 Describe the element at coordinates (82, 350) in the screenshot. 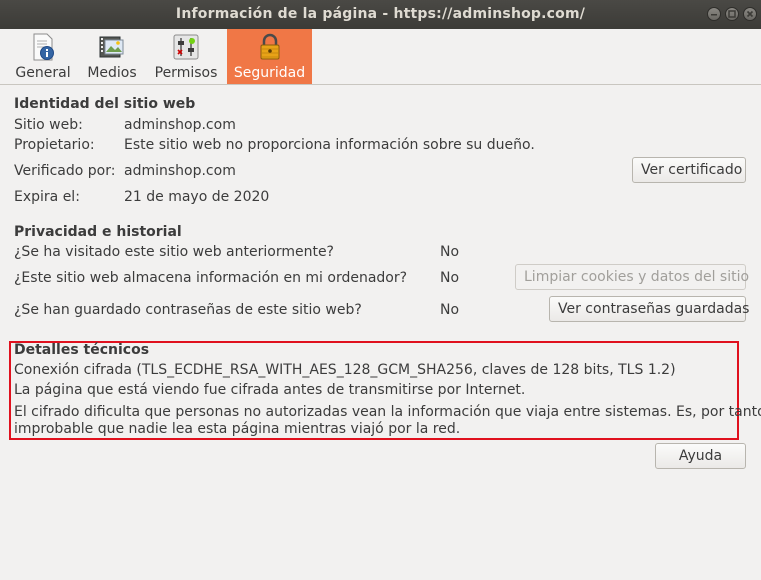

I see `technical-heading: Detalles técnicos` at that location.